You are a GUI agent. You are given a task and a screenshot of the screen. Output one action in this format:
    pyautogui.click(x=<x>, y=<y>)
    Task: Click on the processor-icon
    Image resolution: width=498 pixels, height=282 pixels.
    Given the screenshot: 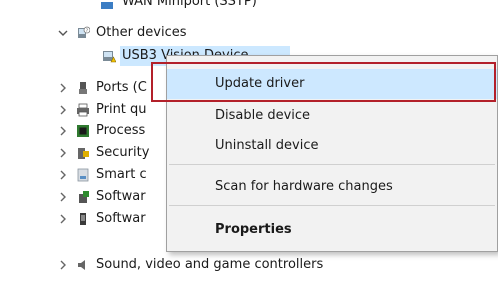 What is the action you would take?
    pyautogui.click(x=83, y=131)
    